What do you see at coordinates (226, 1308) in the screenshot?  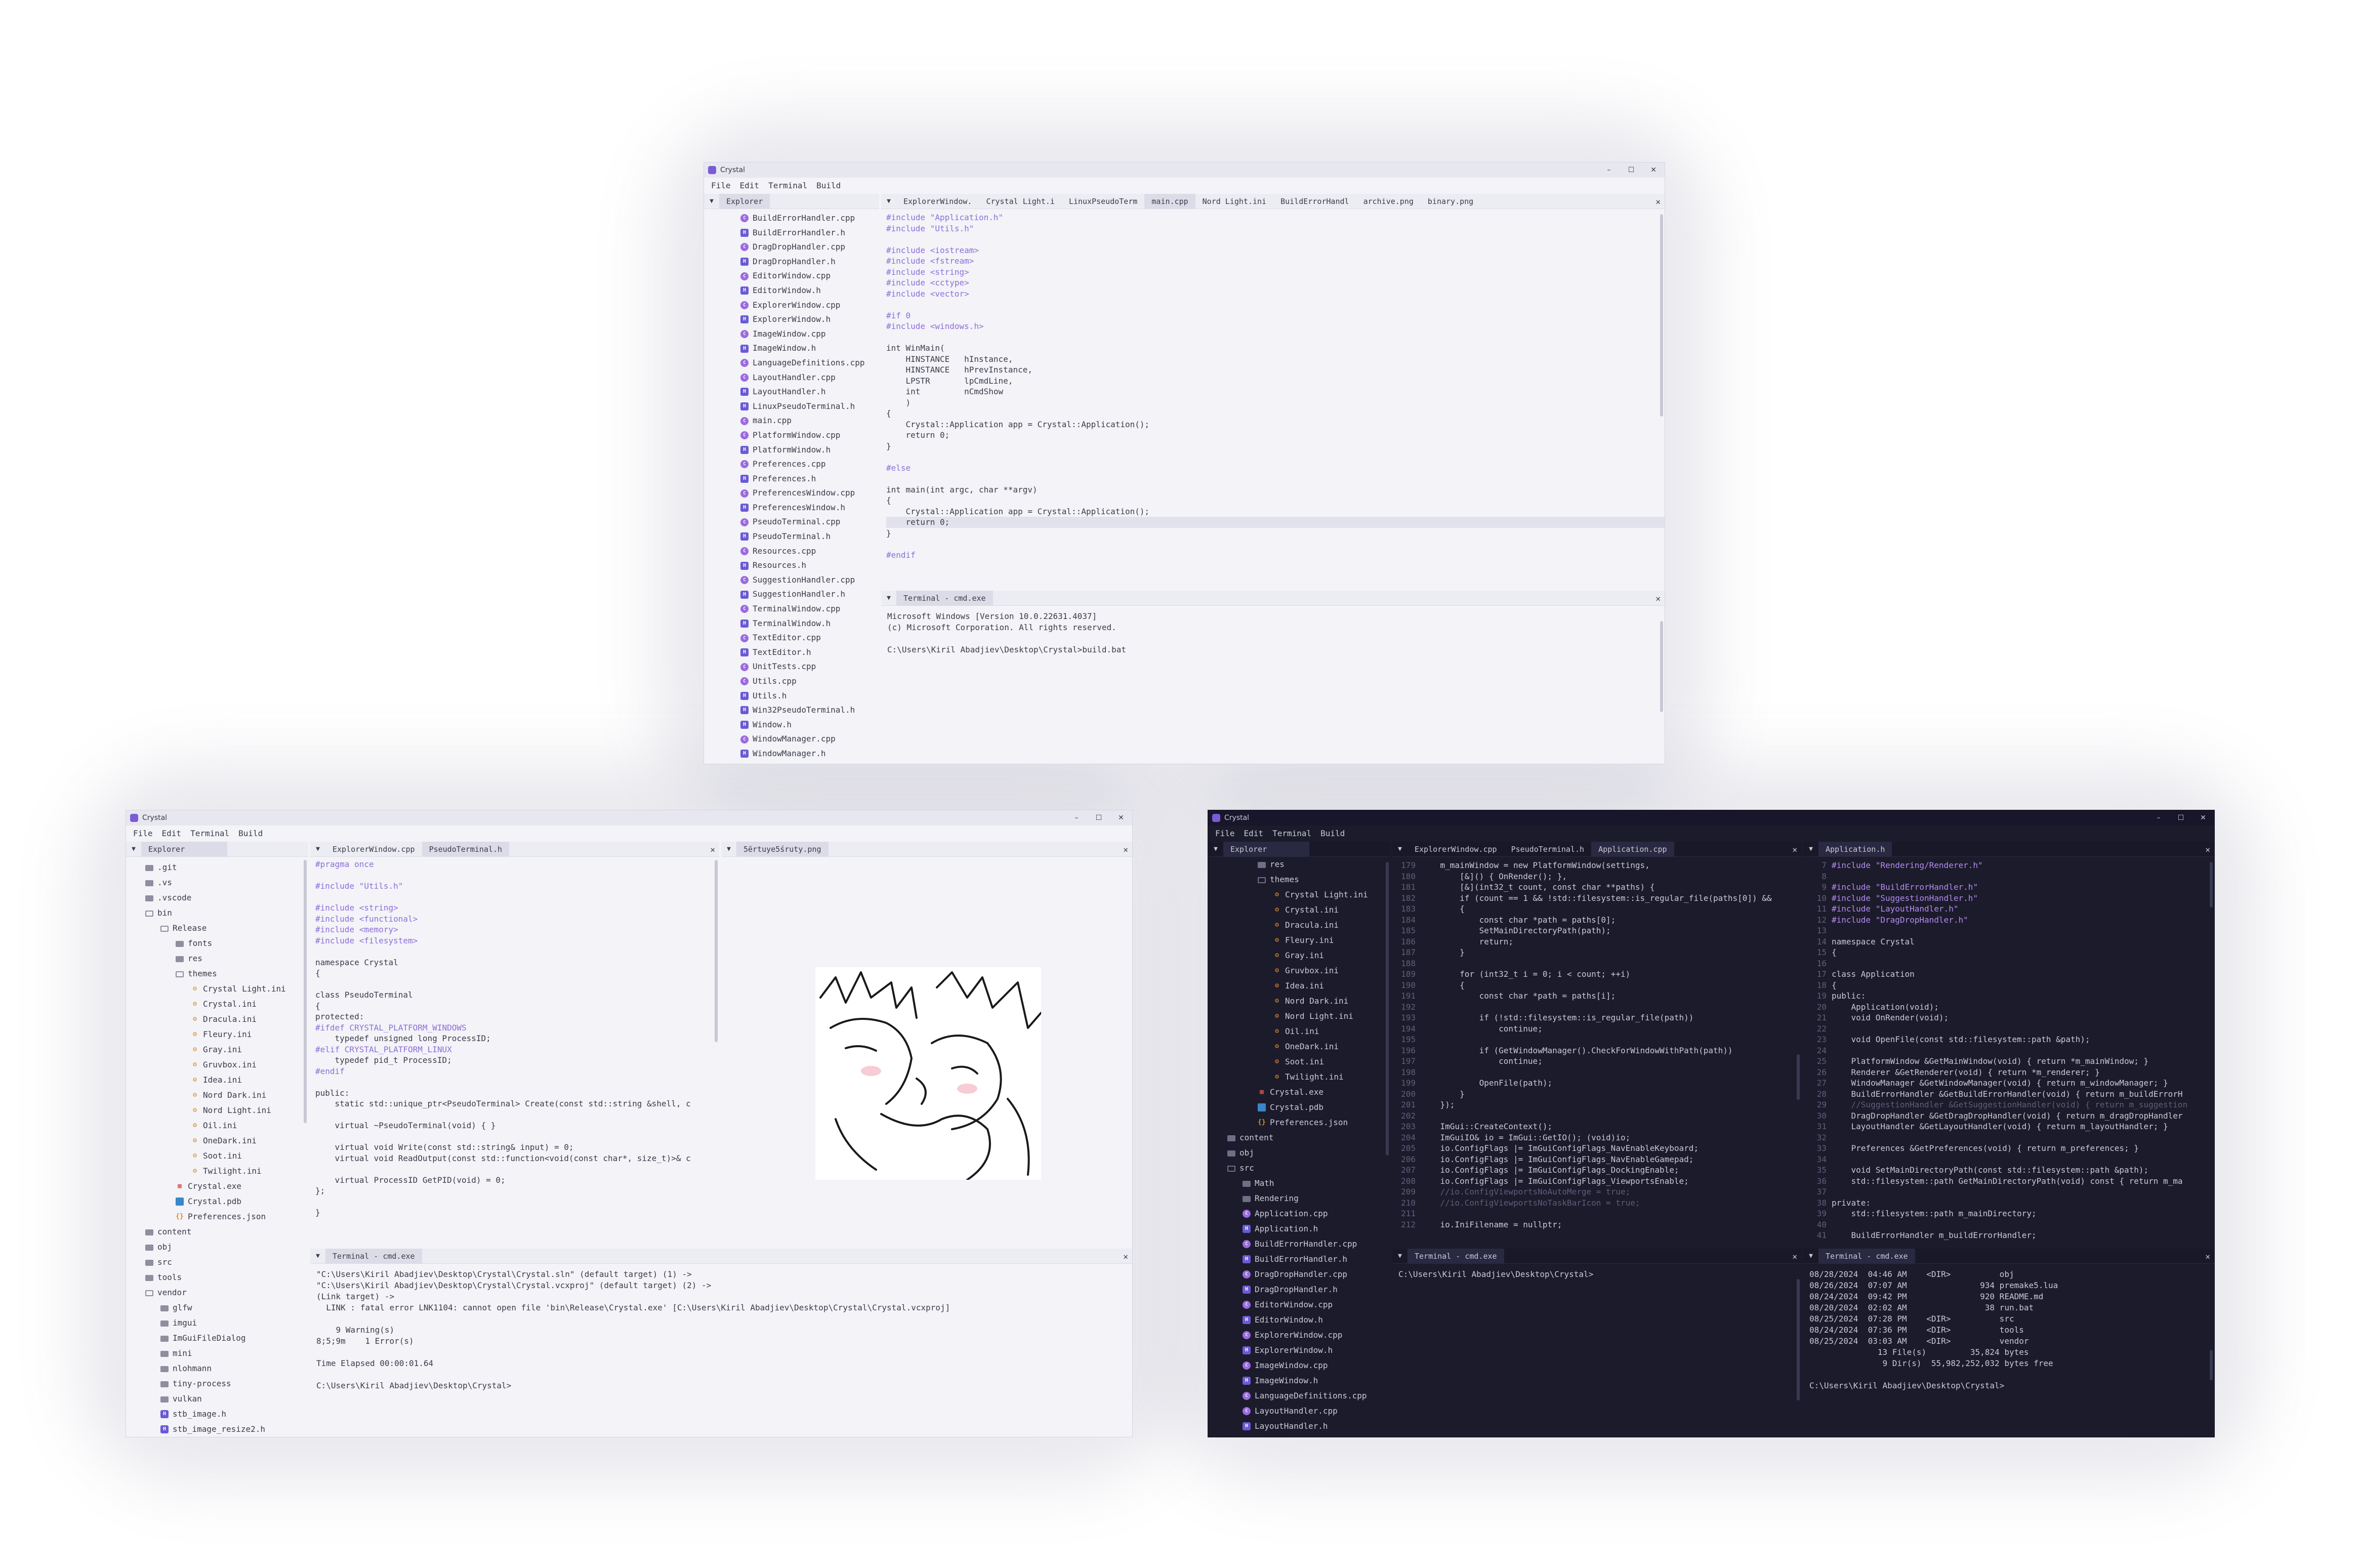 I see `tree-item: glfw` at bounding box center [226, 1308].